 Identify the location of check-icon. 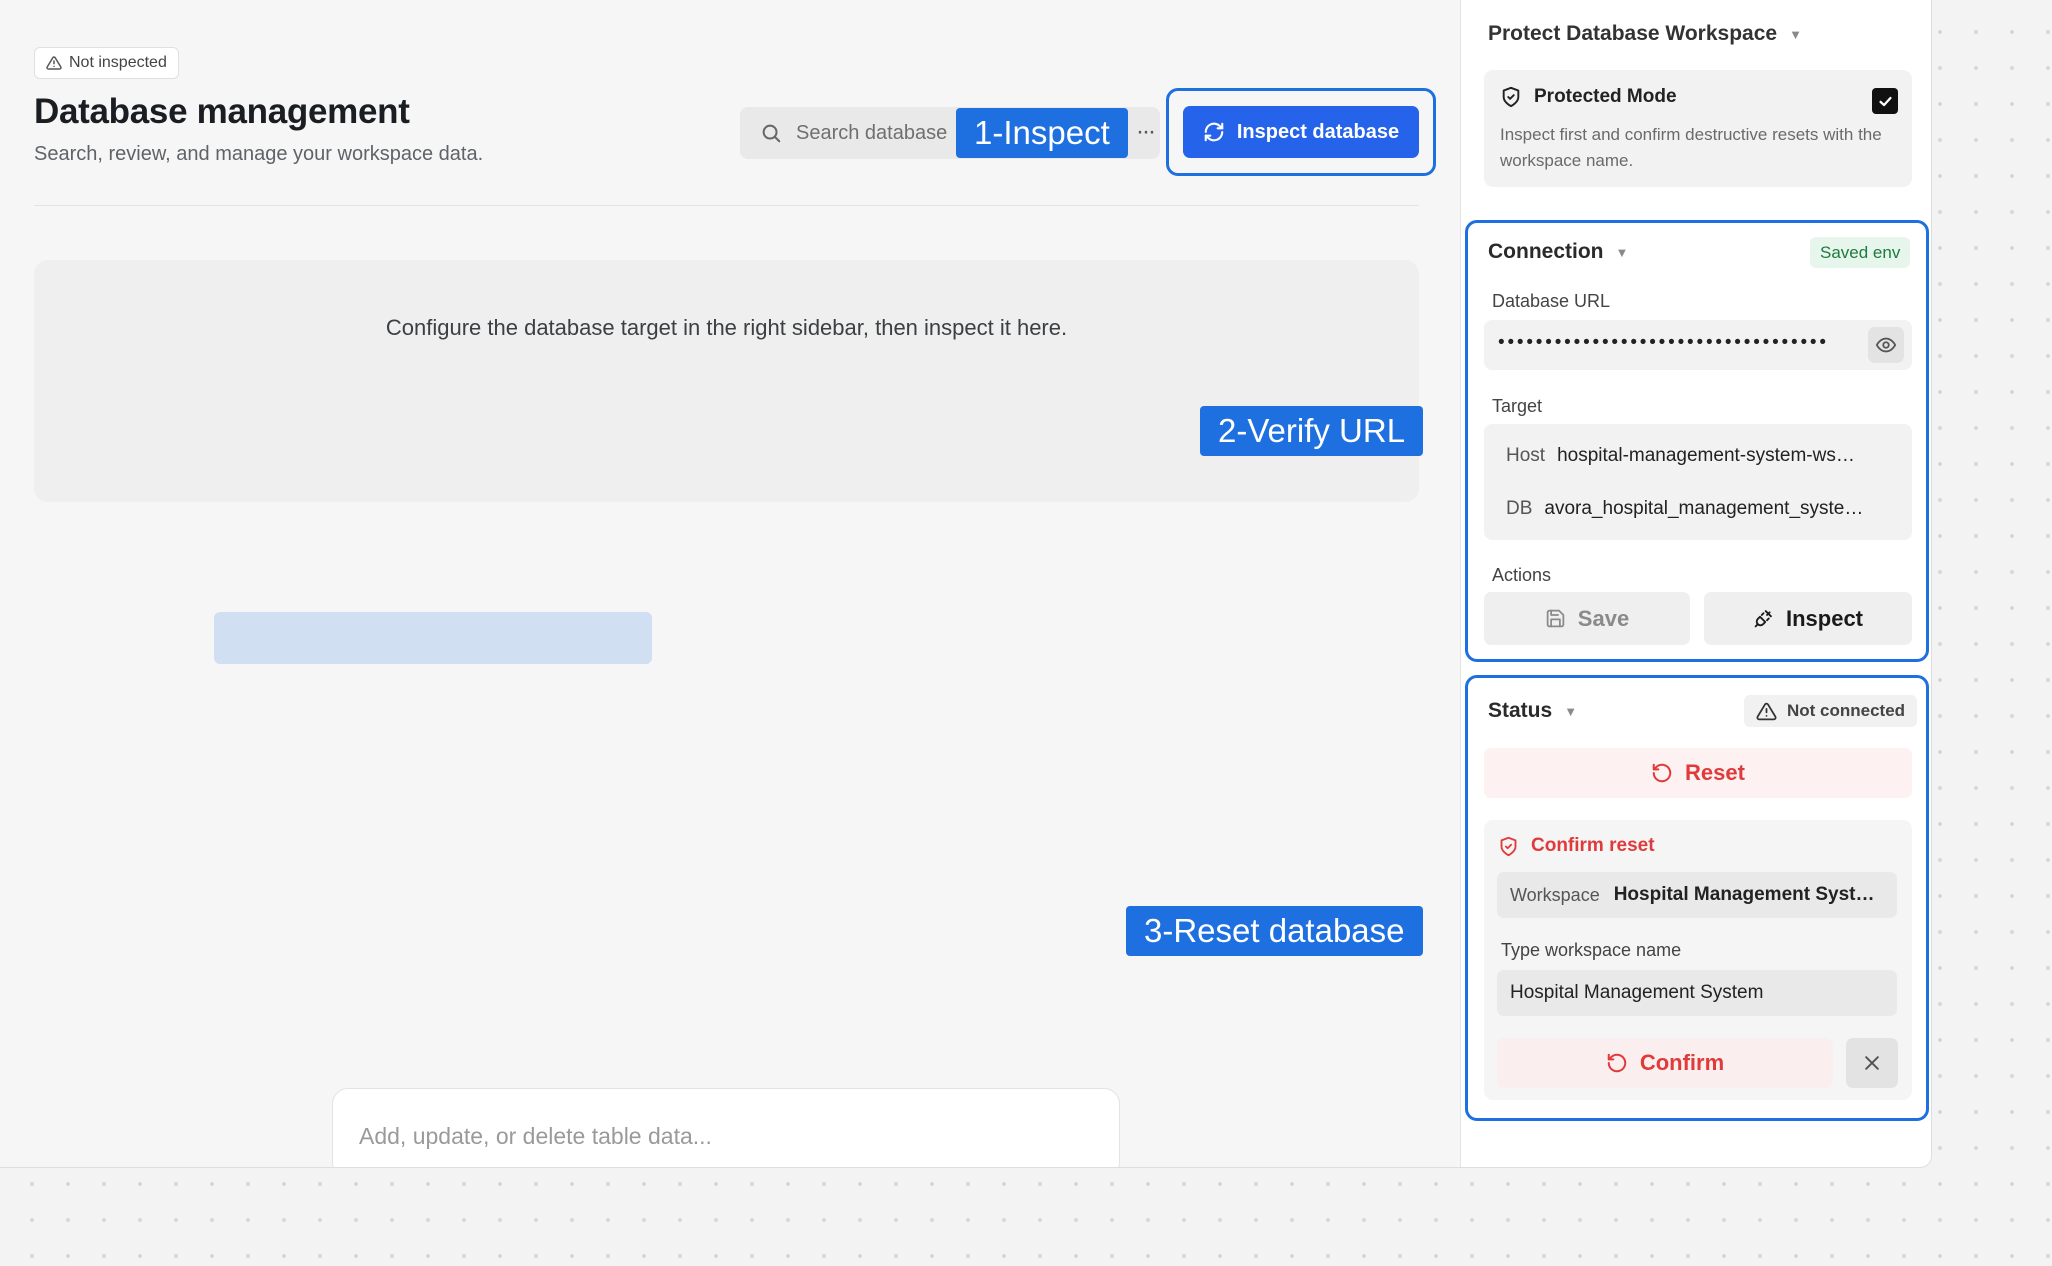
(1885, 101).